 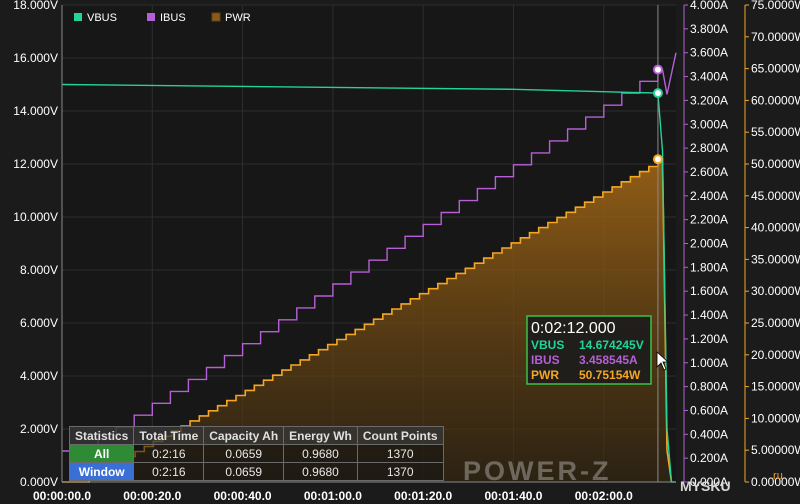 I want to click on legend-label-vbus: VBUS, so click(x=102, y=18).